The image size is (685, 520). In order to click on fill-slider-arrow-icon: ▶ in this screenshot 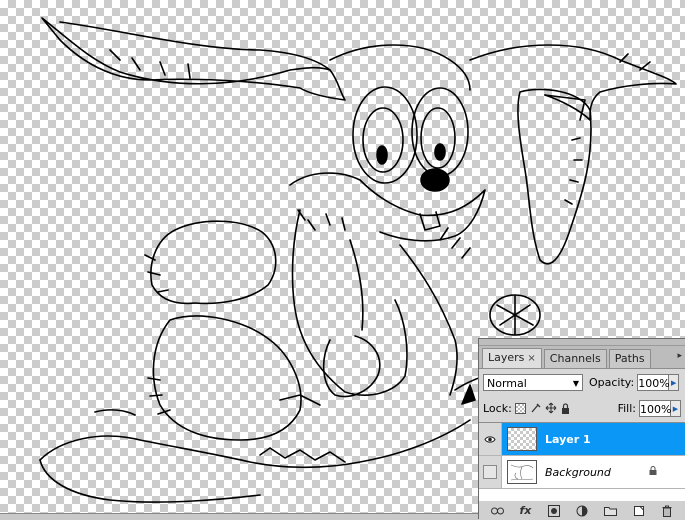, I will do `click(676, 408)`.